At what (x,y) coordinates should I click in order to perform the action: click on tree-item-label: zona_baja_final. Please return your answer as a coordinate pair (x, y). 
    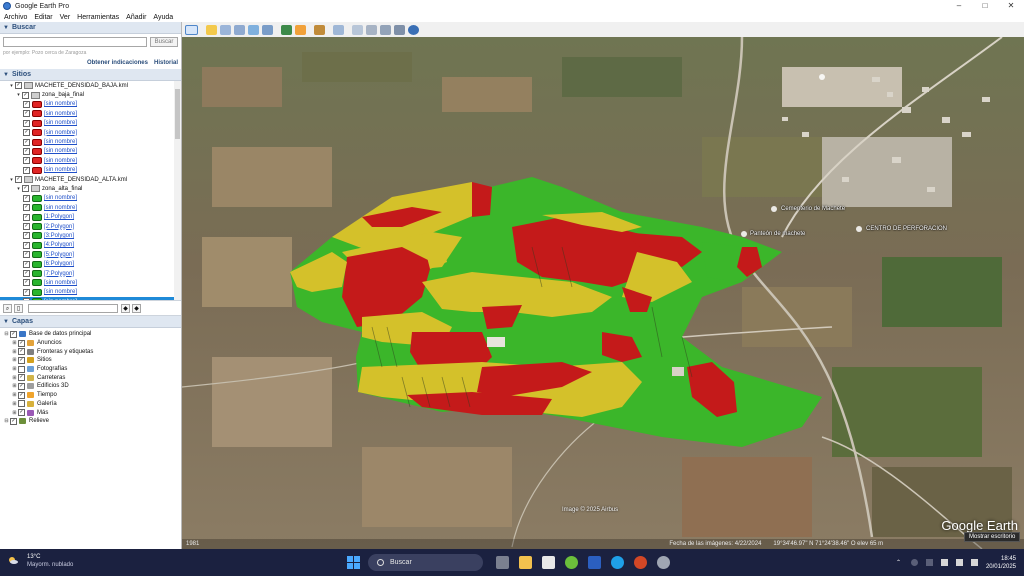
    Looking at the image, I should click on (63, 95).